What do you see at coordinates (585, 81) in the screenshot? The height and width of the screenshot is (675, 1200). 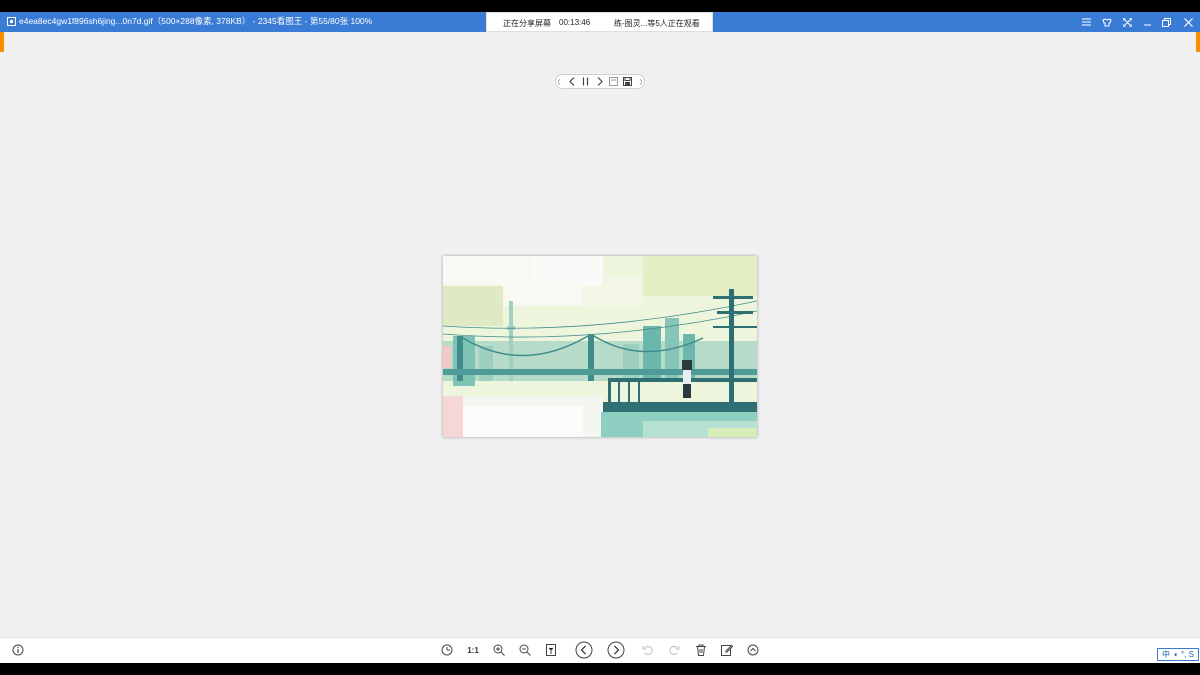 I see `pause-icon` at bounding box center [585, 81].